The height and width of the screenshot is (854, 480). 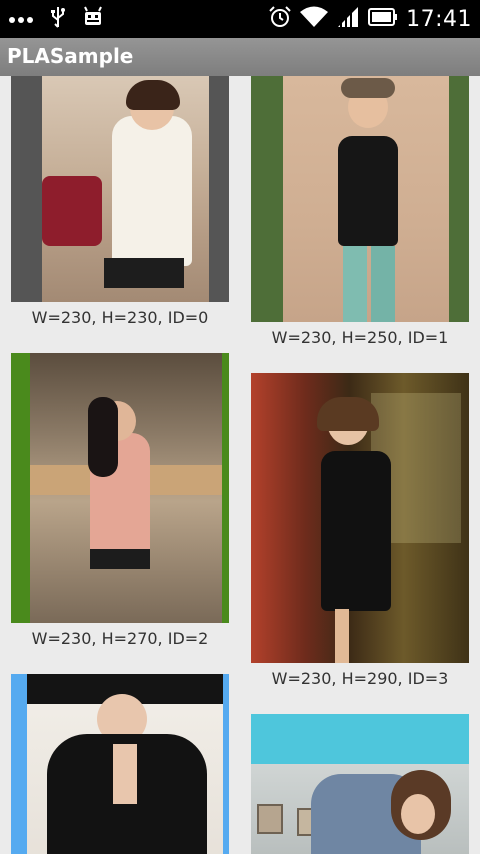 I want to click on signal-icon, so click(x=348, y=19).